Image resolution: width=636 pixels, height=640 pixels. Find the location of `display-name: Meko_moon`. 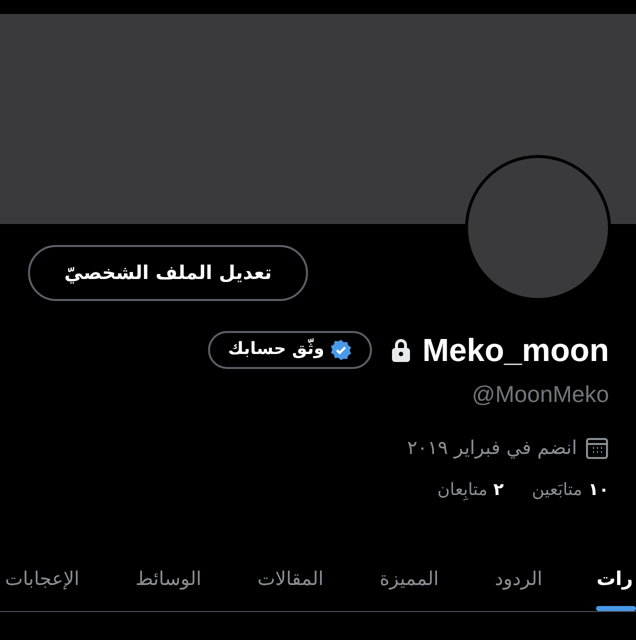

display-name: Meko_moon is located at coordinates (515, 350).